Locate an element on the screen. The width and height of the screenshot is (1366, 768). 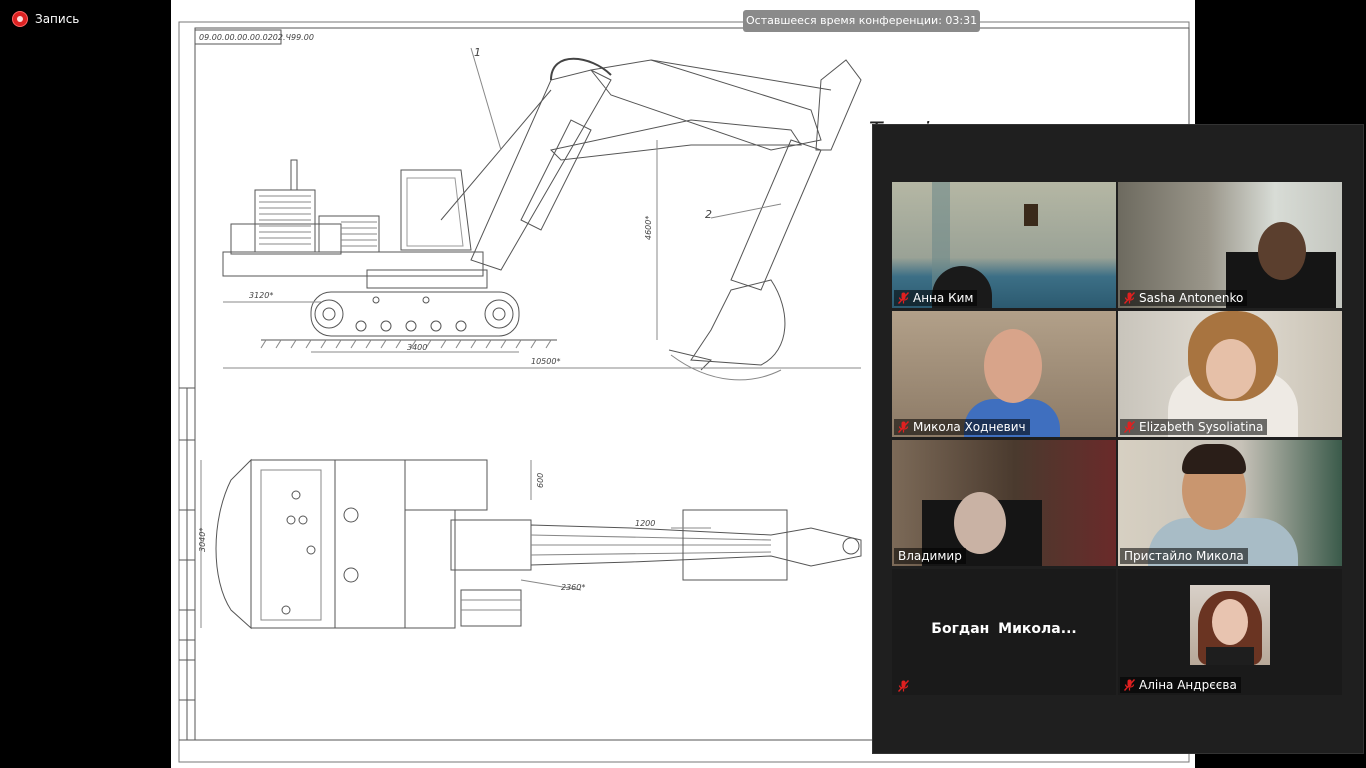
participant-name-tag: Владимир is located at coordinates (930, 556).